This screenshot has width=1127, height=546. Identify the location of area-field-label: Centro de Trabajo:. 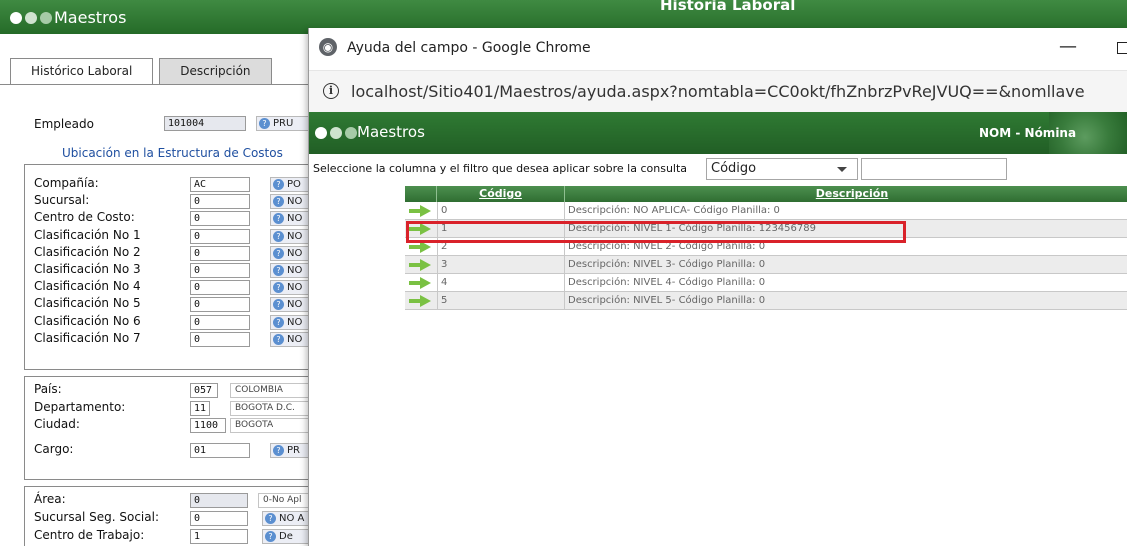
(89, 535).